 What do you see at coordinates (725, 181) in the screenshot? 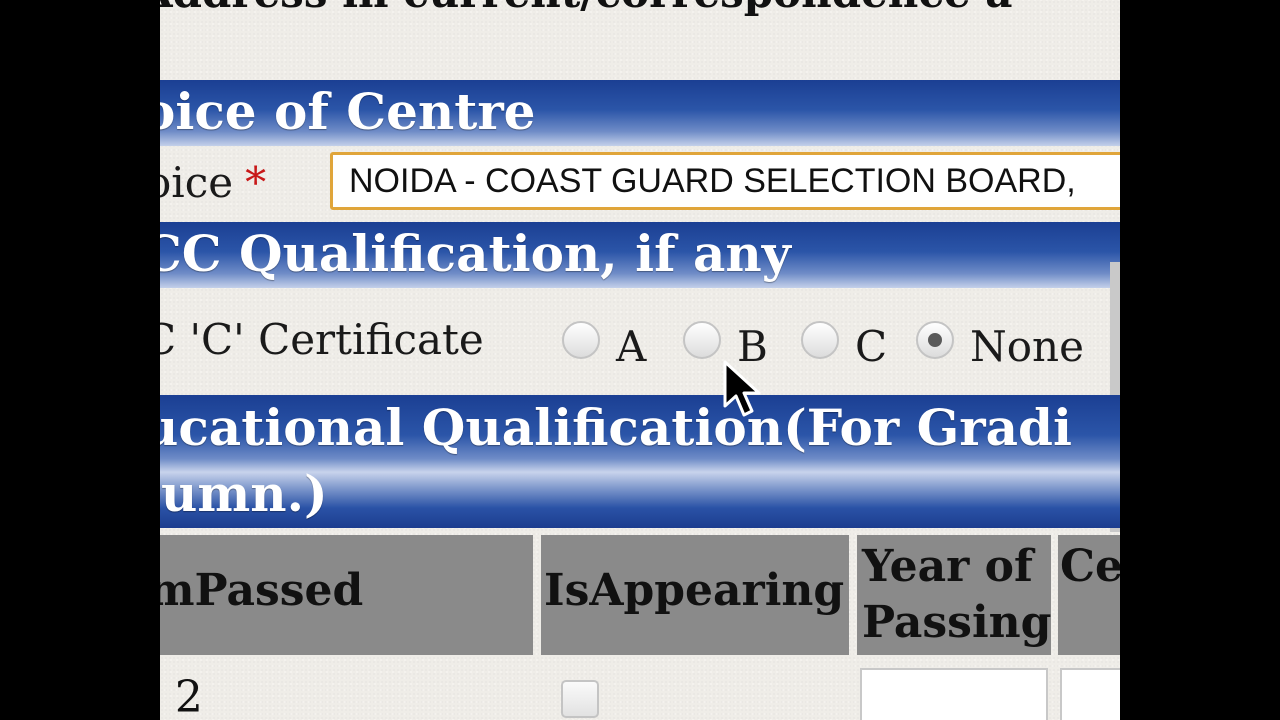
I see `centre-select: NOIDA - COAST GUARD SELECTION BOARD,` at bounding box center [725, 181].